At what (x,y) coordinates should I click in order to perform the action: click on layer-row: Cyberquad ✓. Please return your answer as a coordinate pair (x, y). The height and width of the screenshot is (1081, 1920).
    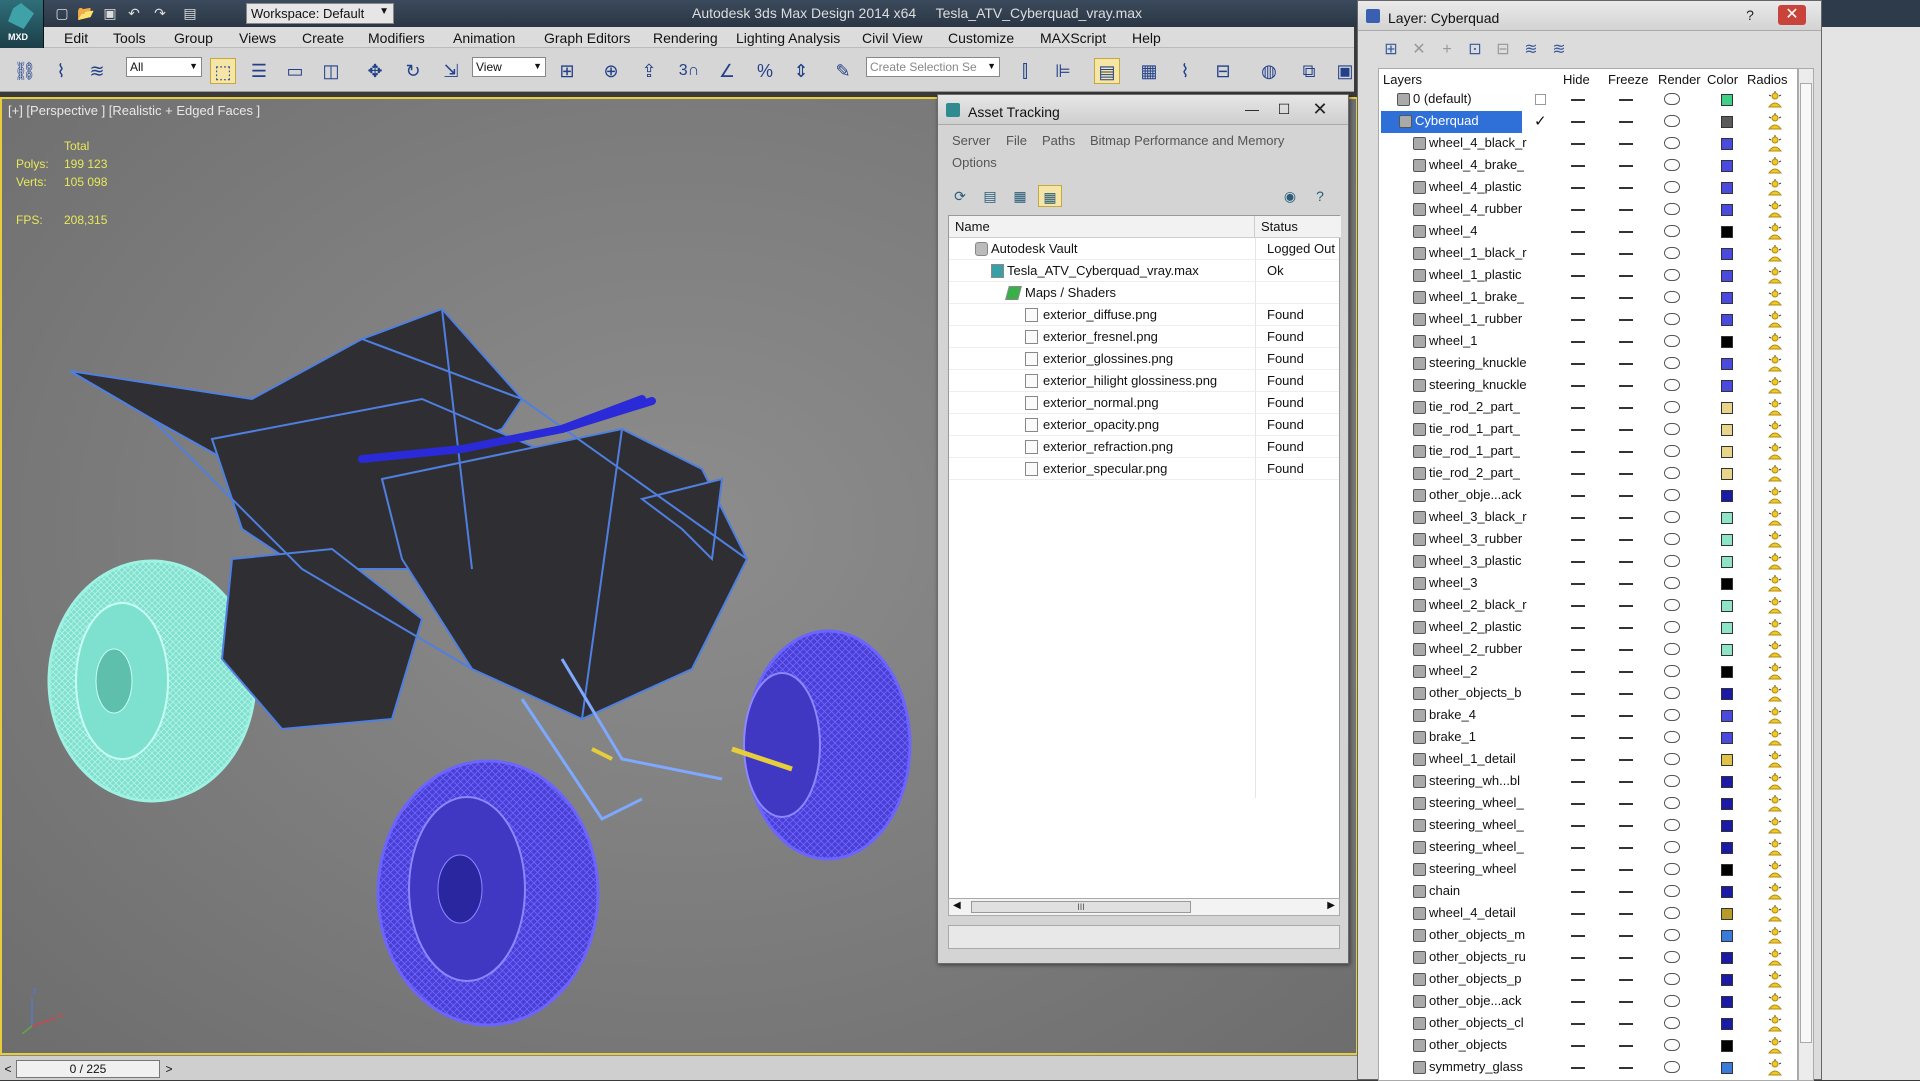
    Looking at the image, I should click on (1588, 122).